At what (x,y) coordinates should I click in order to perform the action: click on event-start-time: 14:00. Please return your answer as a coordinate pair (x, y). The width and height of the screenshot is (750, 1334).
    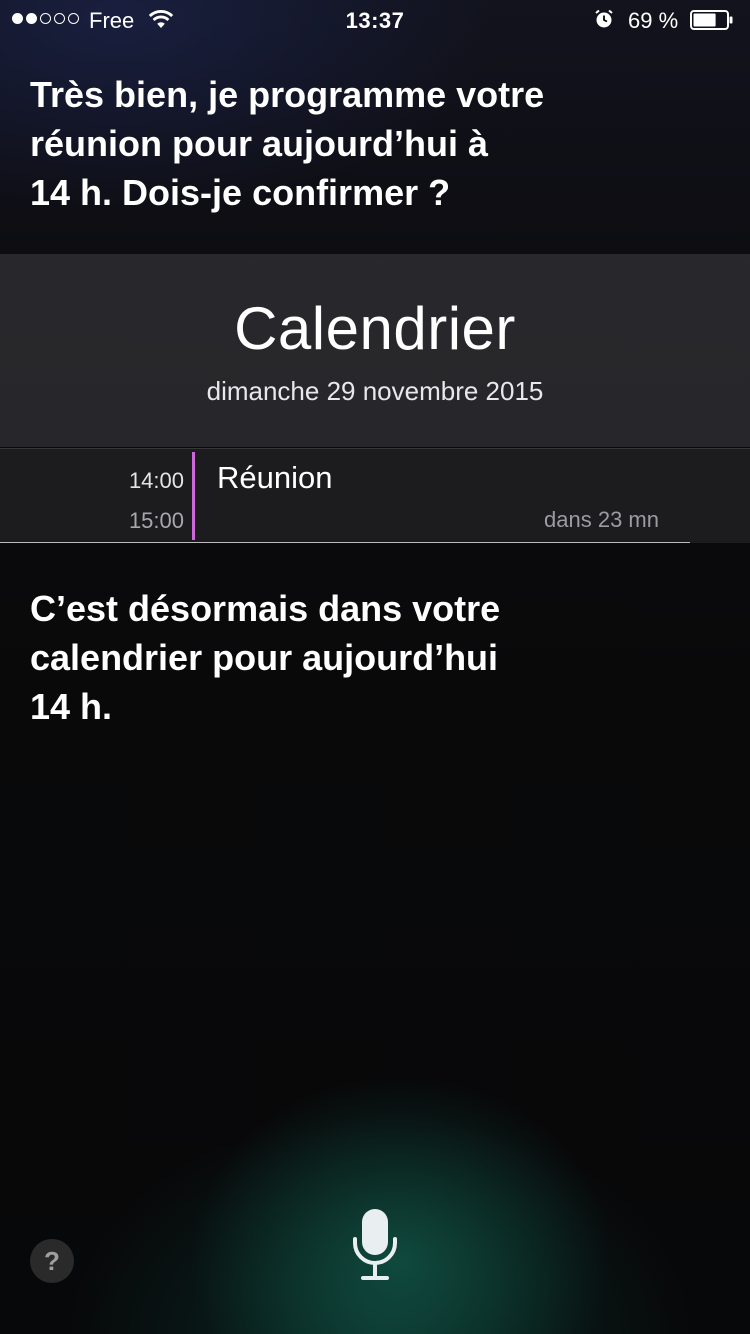
    Looking at the image, I should click on (156, 480).